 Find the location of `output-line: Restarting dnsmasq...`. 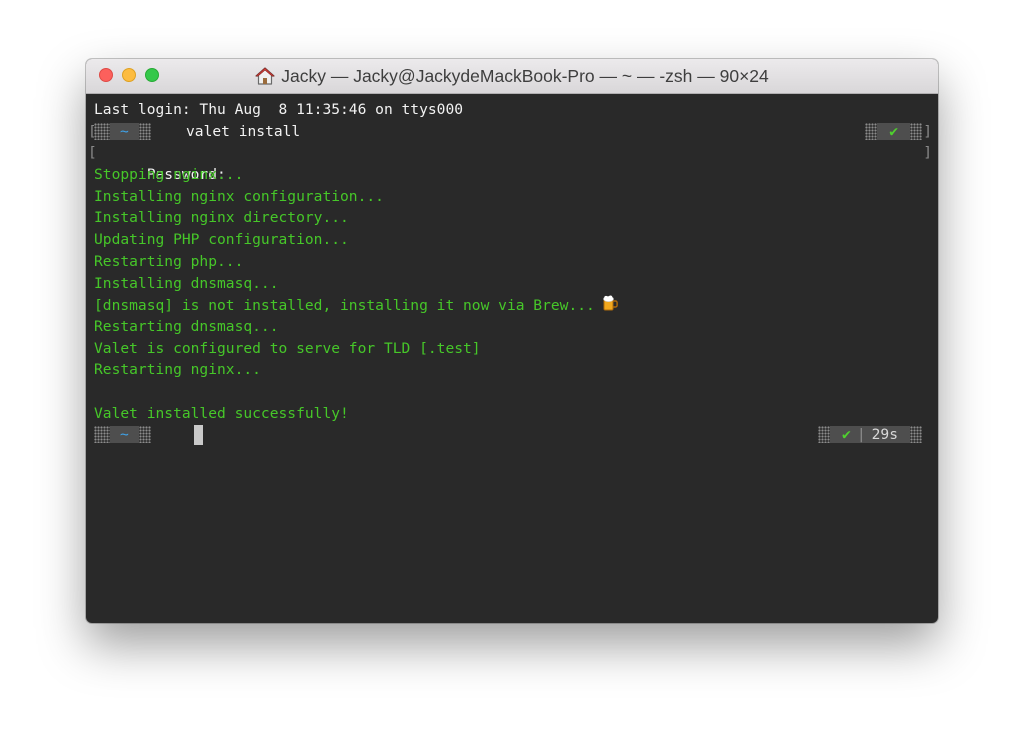

output-line: Restarting dnsmasq... is located at coordinates (186, 326).